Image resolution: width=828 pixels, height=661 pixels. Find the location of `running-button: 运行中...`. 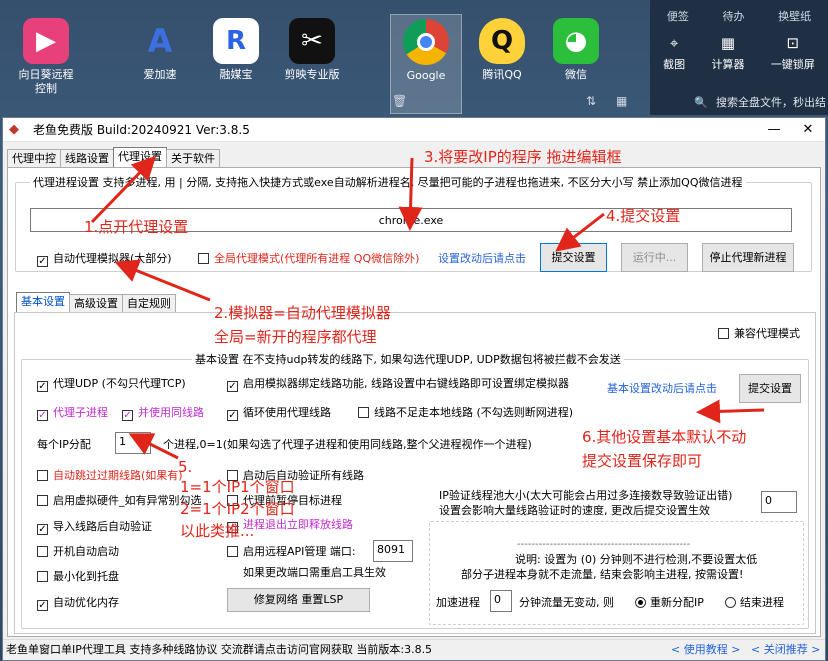

running-button: 运行中... is located at coordinates (654, 257).